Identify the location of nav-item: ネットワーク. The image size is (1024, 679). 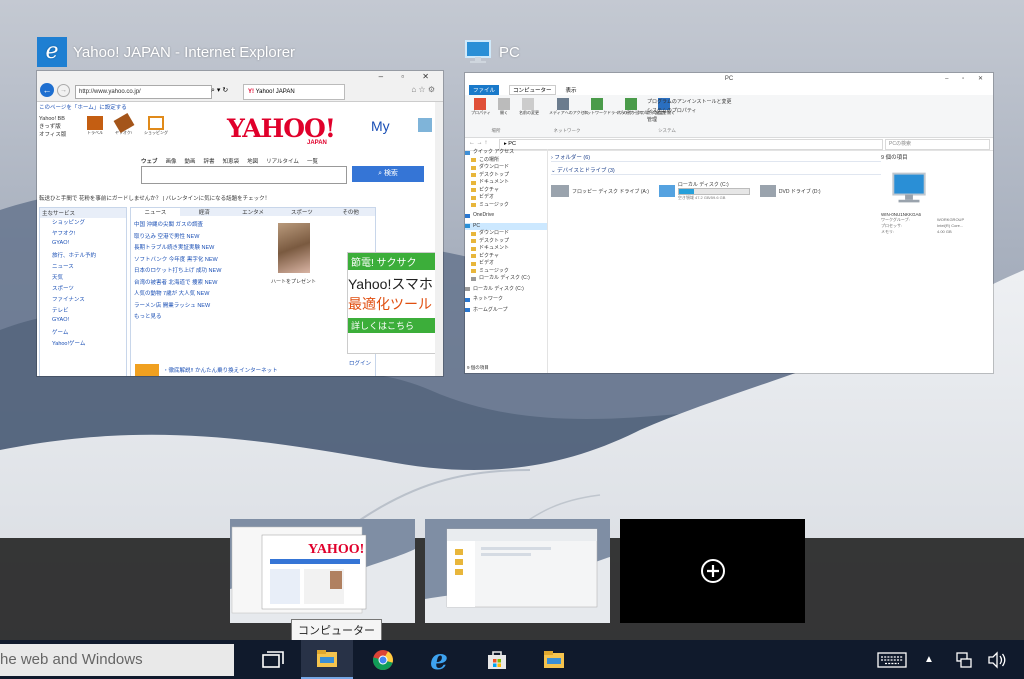
(506, 300).